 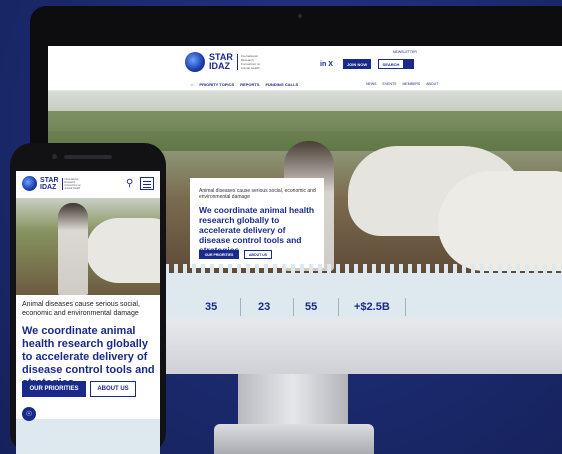 I want to click on join-now-button: JOIN NOW, so click(x=357, y=64).